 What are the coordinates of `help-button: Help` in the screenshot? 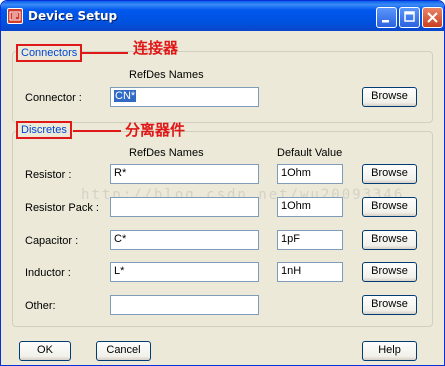 It's located at (389, 351).